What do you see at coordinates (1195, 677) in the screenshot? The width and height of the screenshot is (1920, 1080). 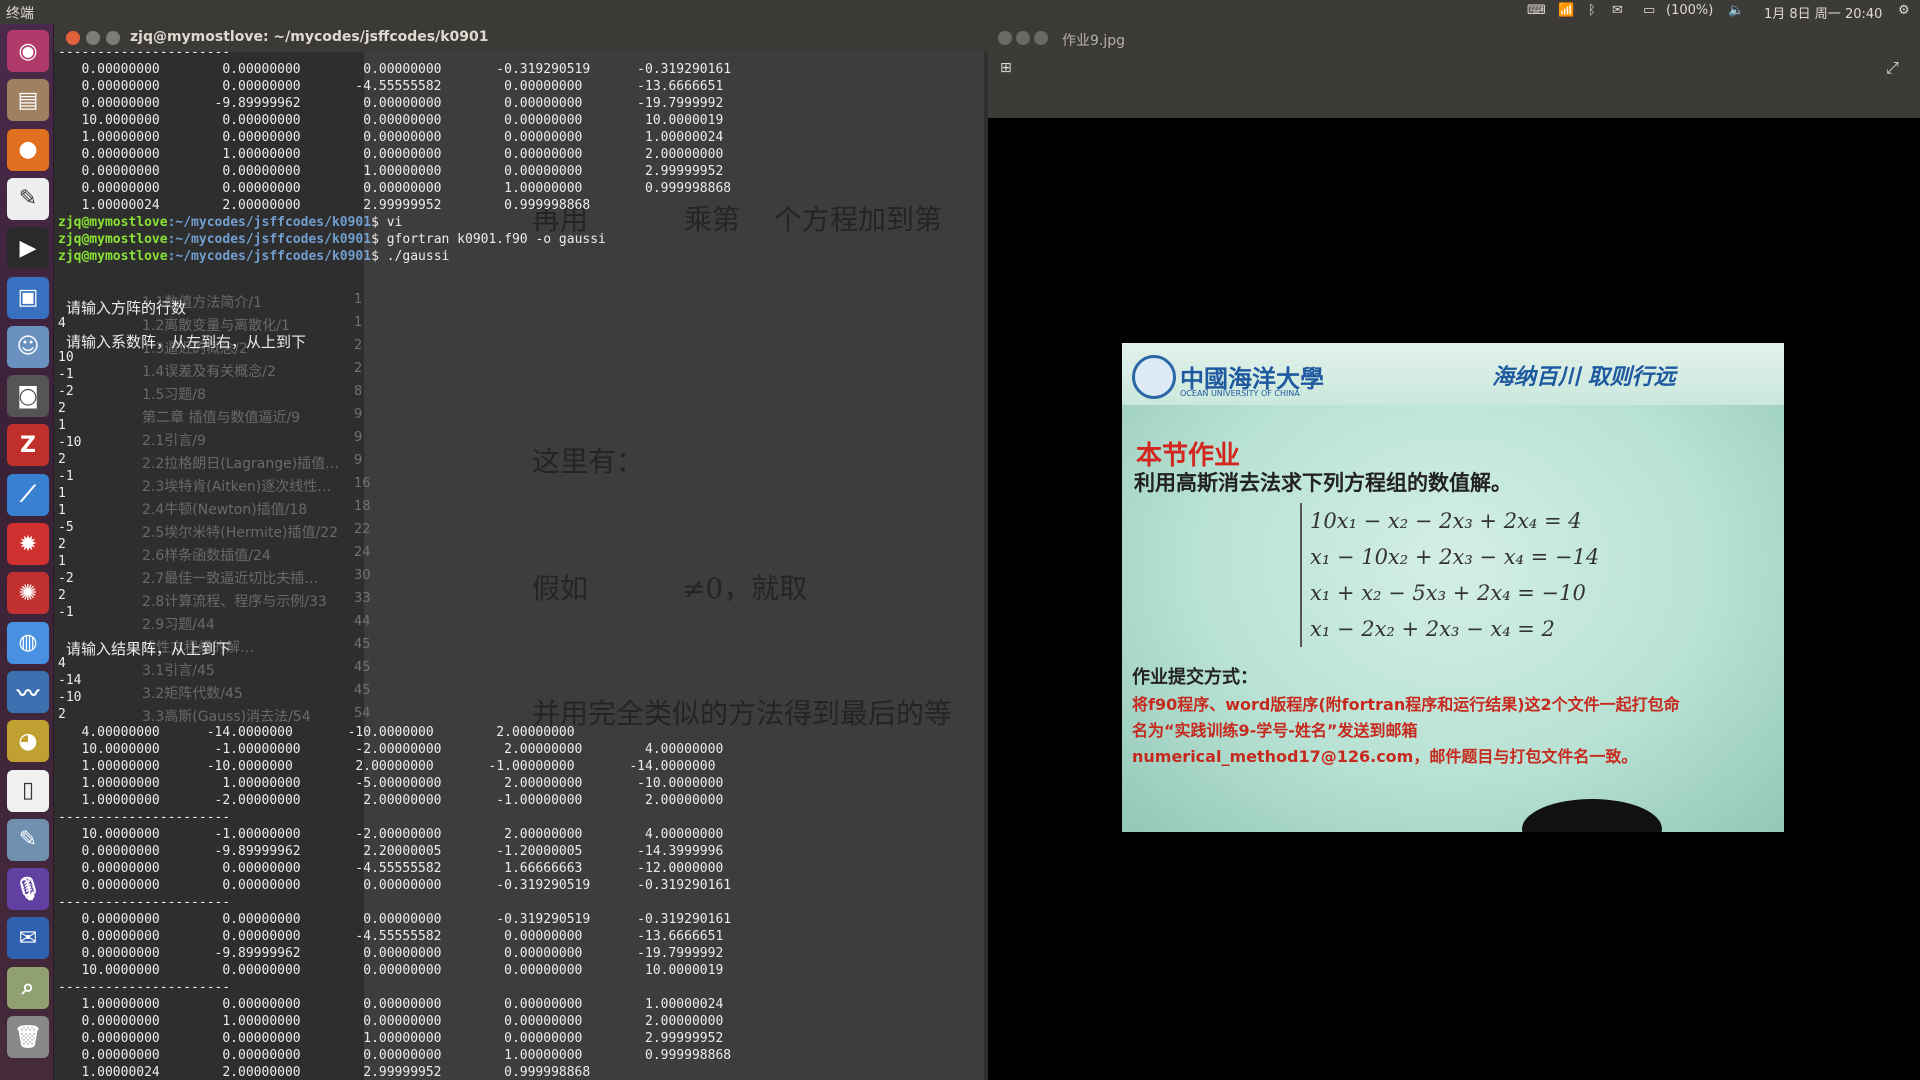 I see `submit-label: 作业提交方式：` at bounding box center [1195, 677].